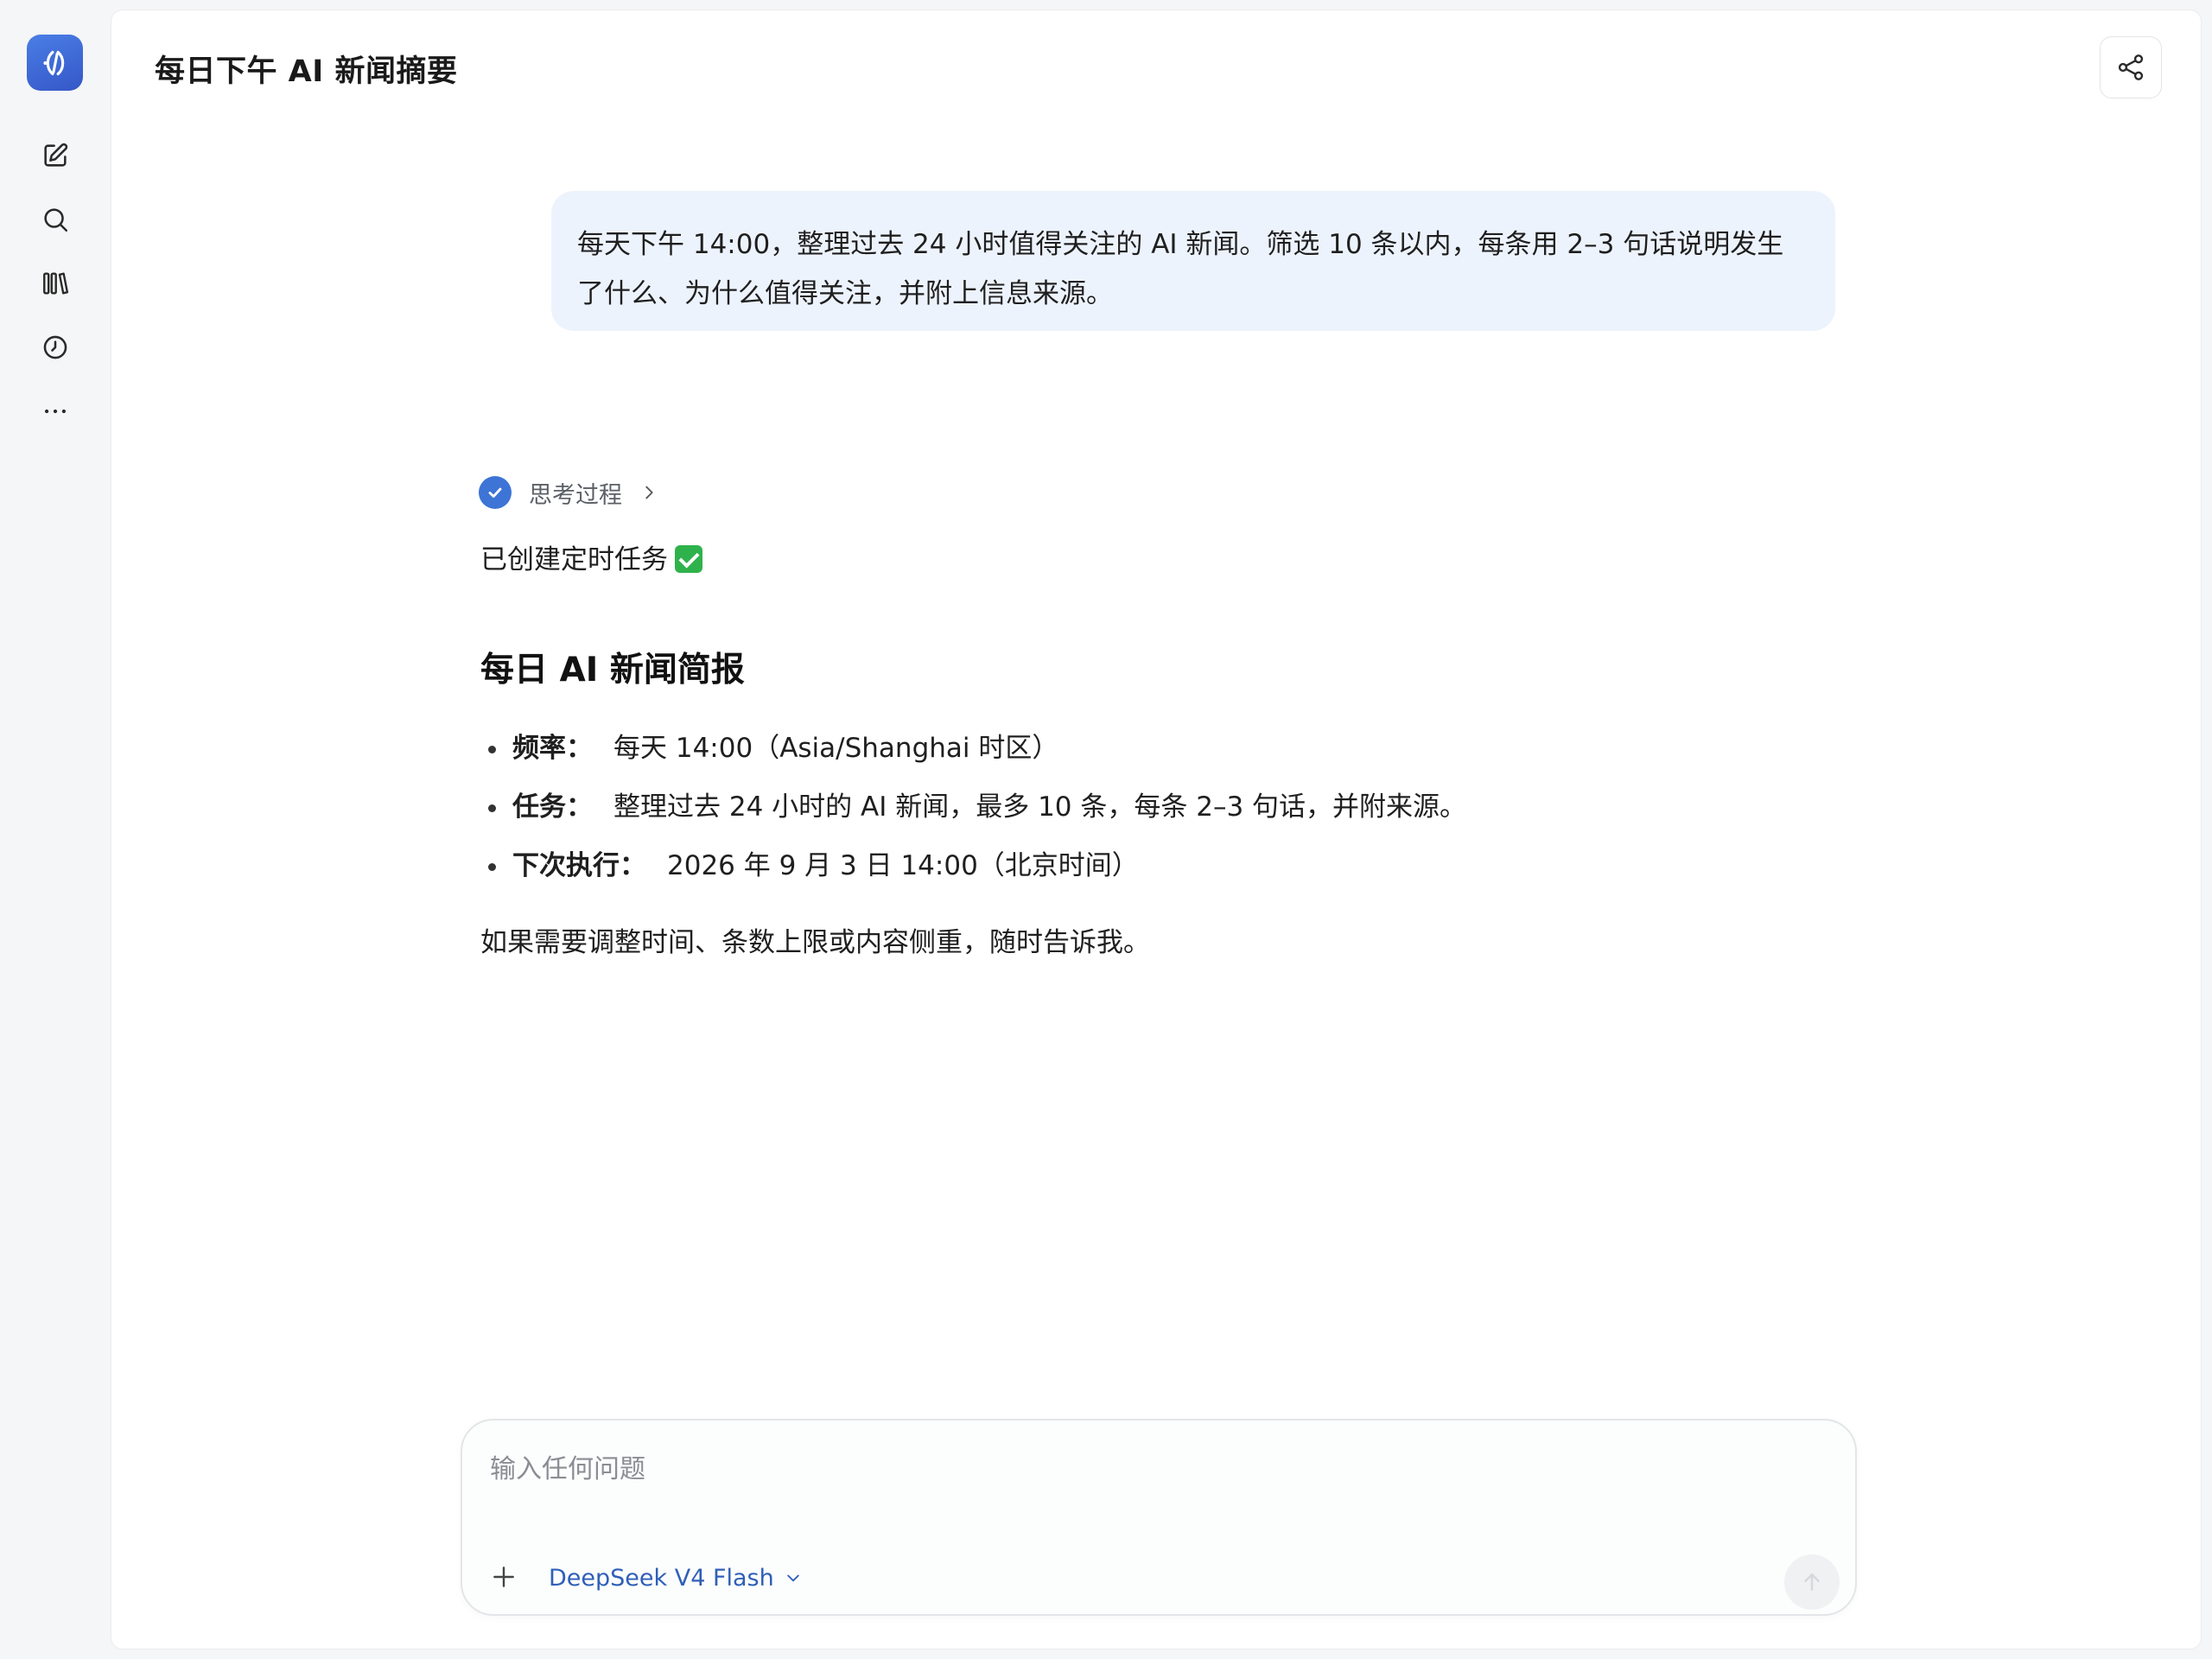 The height and width of the screenshot is (1659, 2212). I want to click on check-circle-icon, so click(495, 492).